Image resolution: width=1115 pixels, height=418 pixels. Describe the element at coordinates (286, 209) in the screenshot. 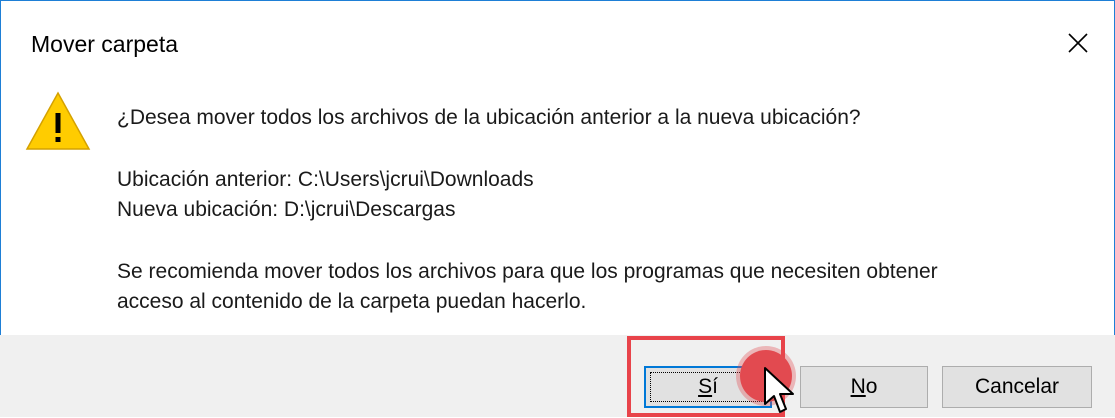

I see `new-location-text: Nueva ubicación: D:\jcrui\Descargas` at that location.